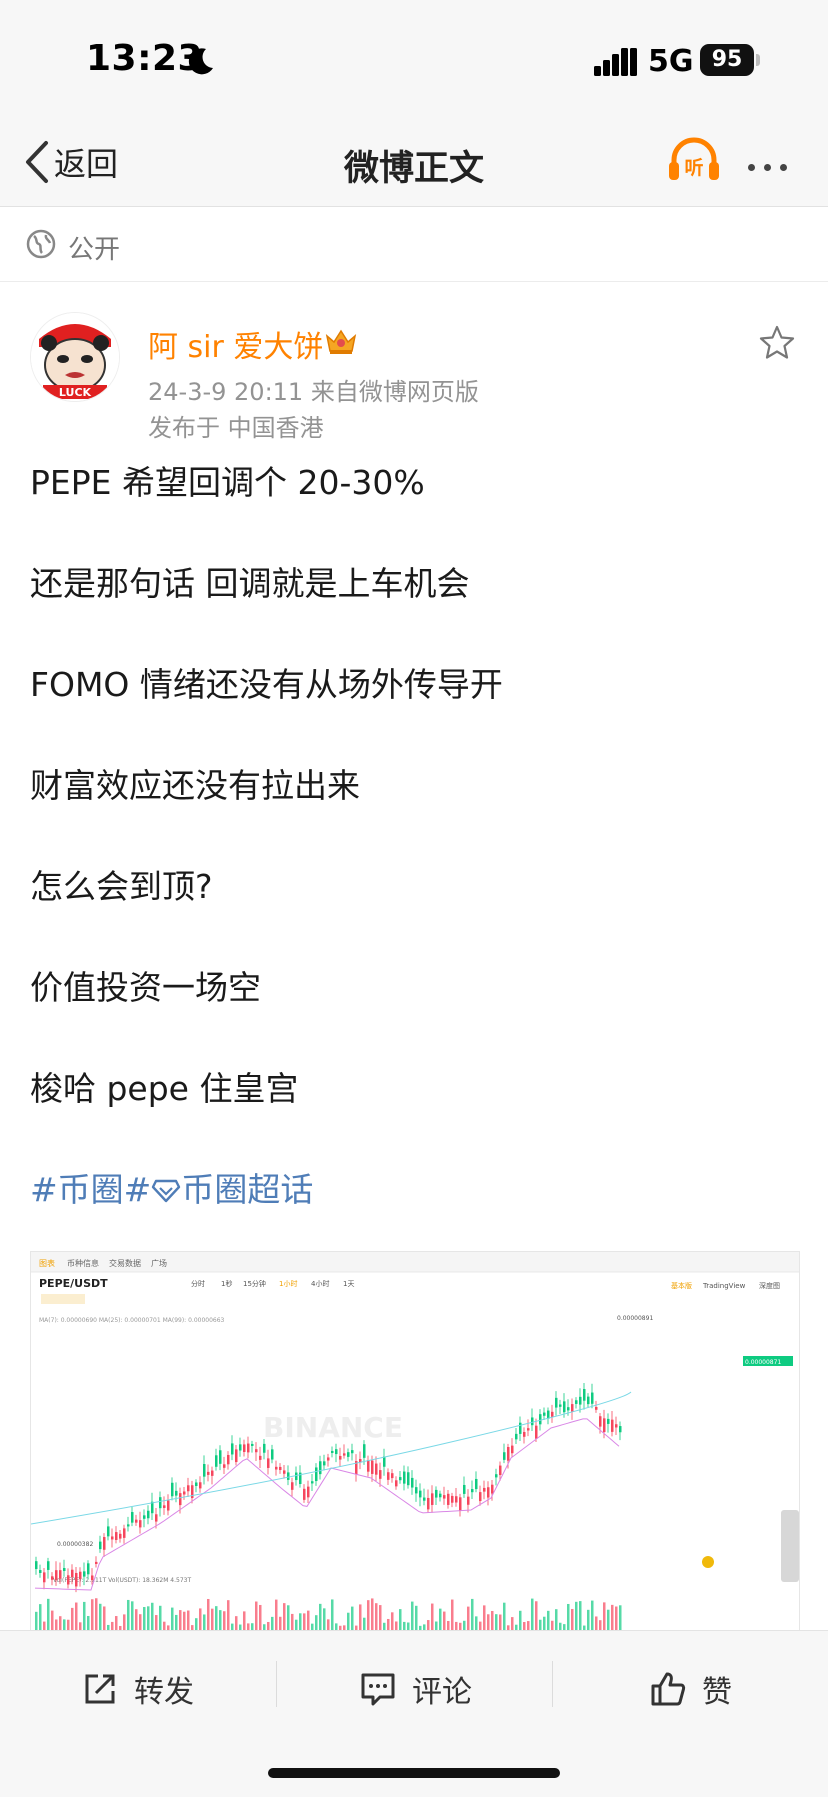 This screenshot has height=1797, width=828. What do you see at coordinates (247, 1189) in the screenshot?
I see `supertopic-link: 币圈超话` at bounding box center [247, 1189].